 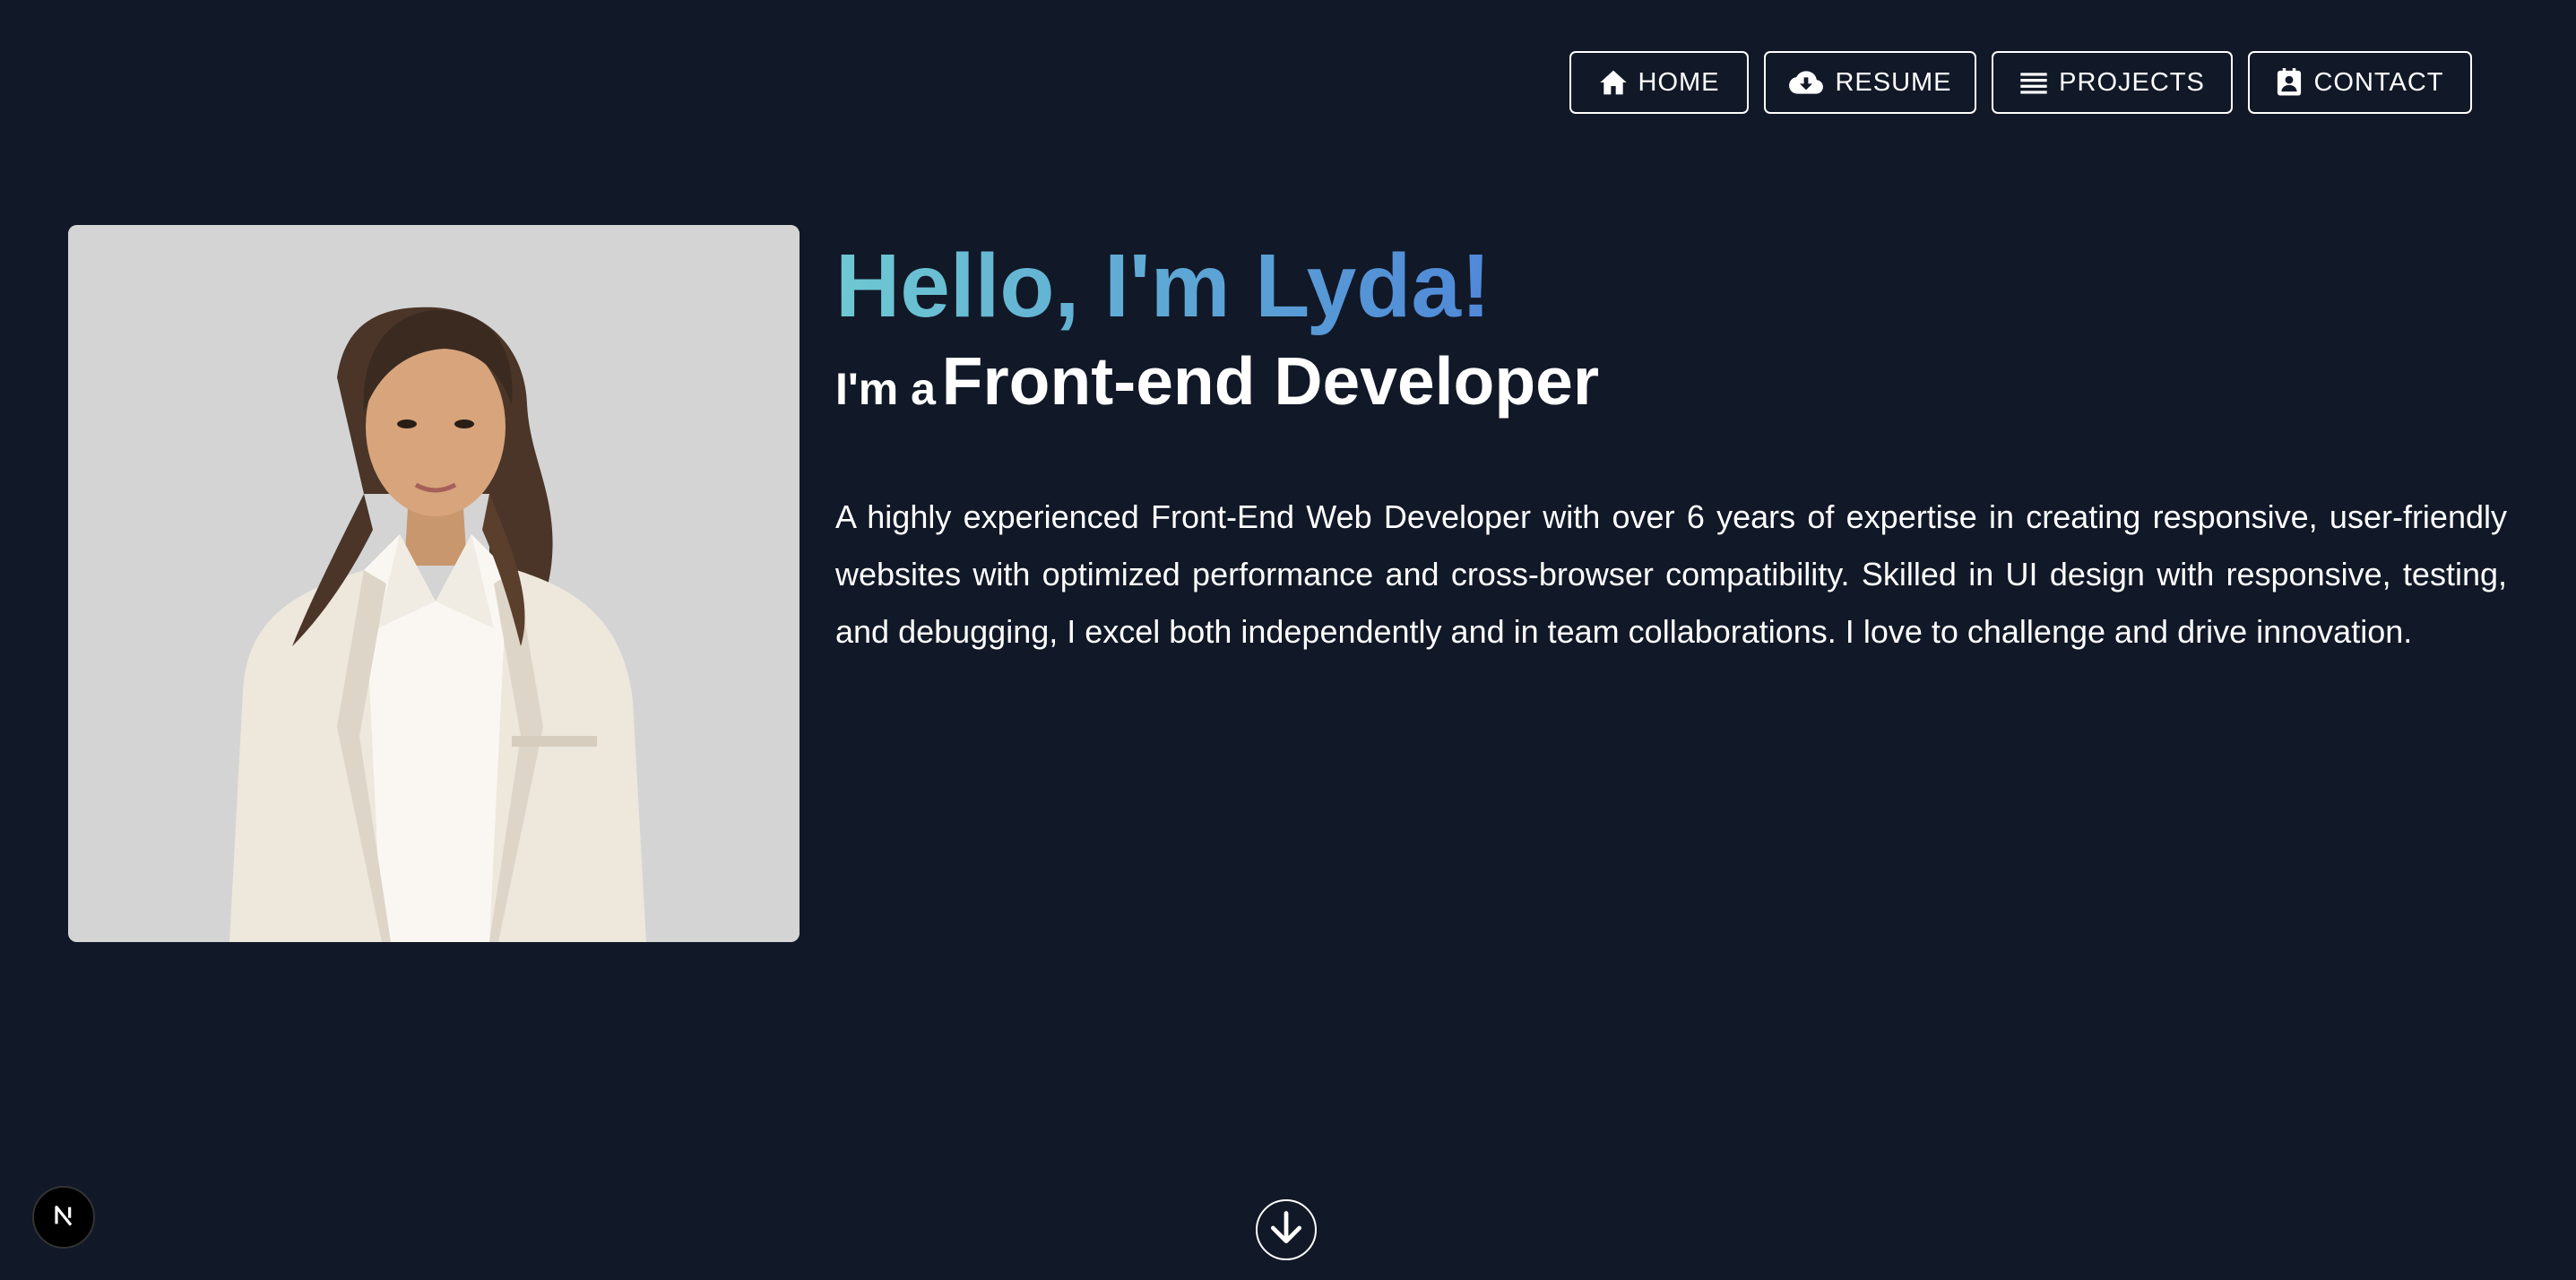 I want to click on scroll-down-button, so click(x=1286, y=1229).